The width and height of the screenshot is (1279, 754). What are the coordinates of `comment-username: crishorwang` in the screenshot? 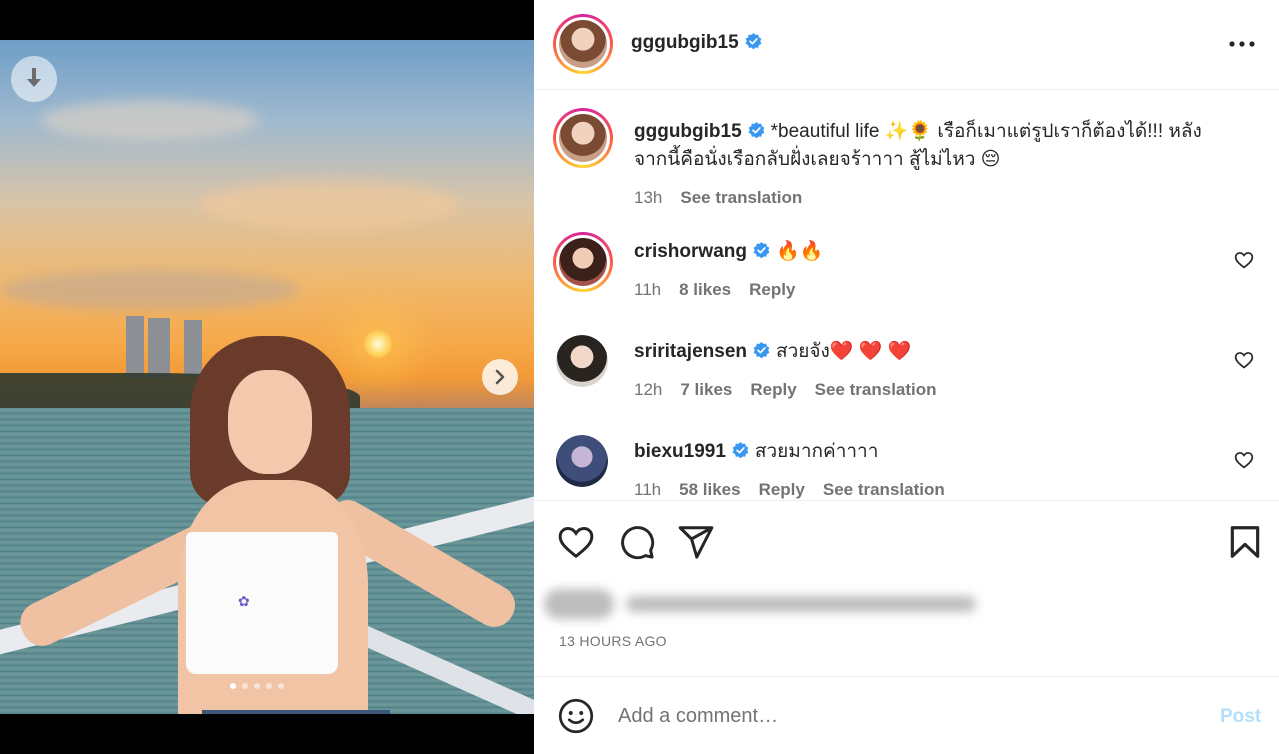 It's located at (690, 251).